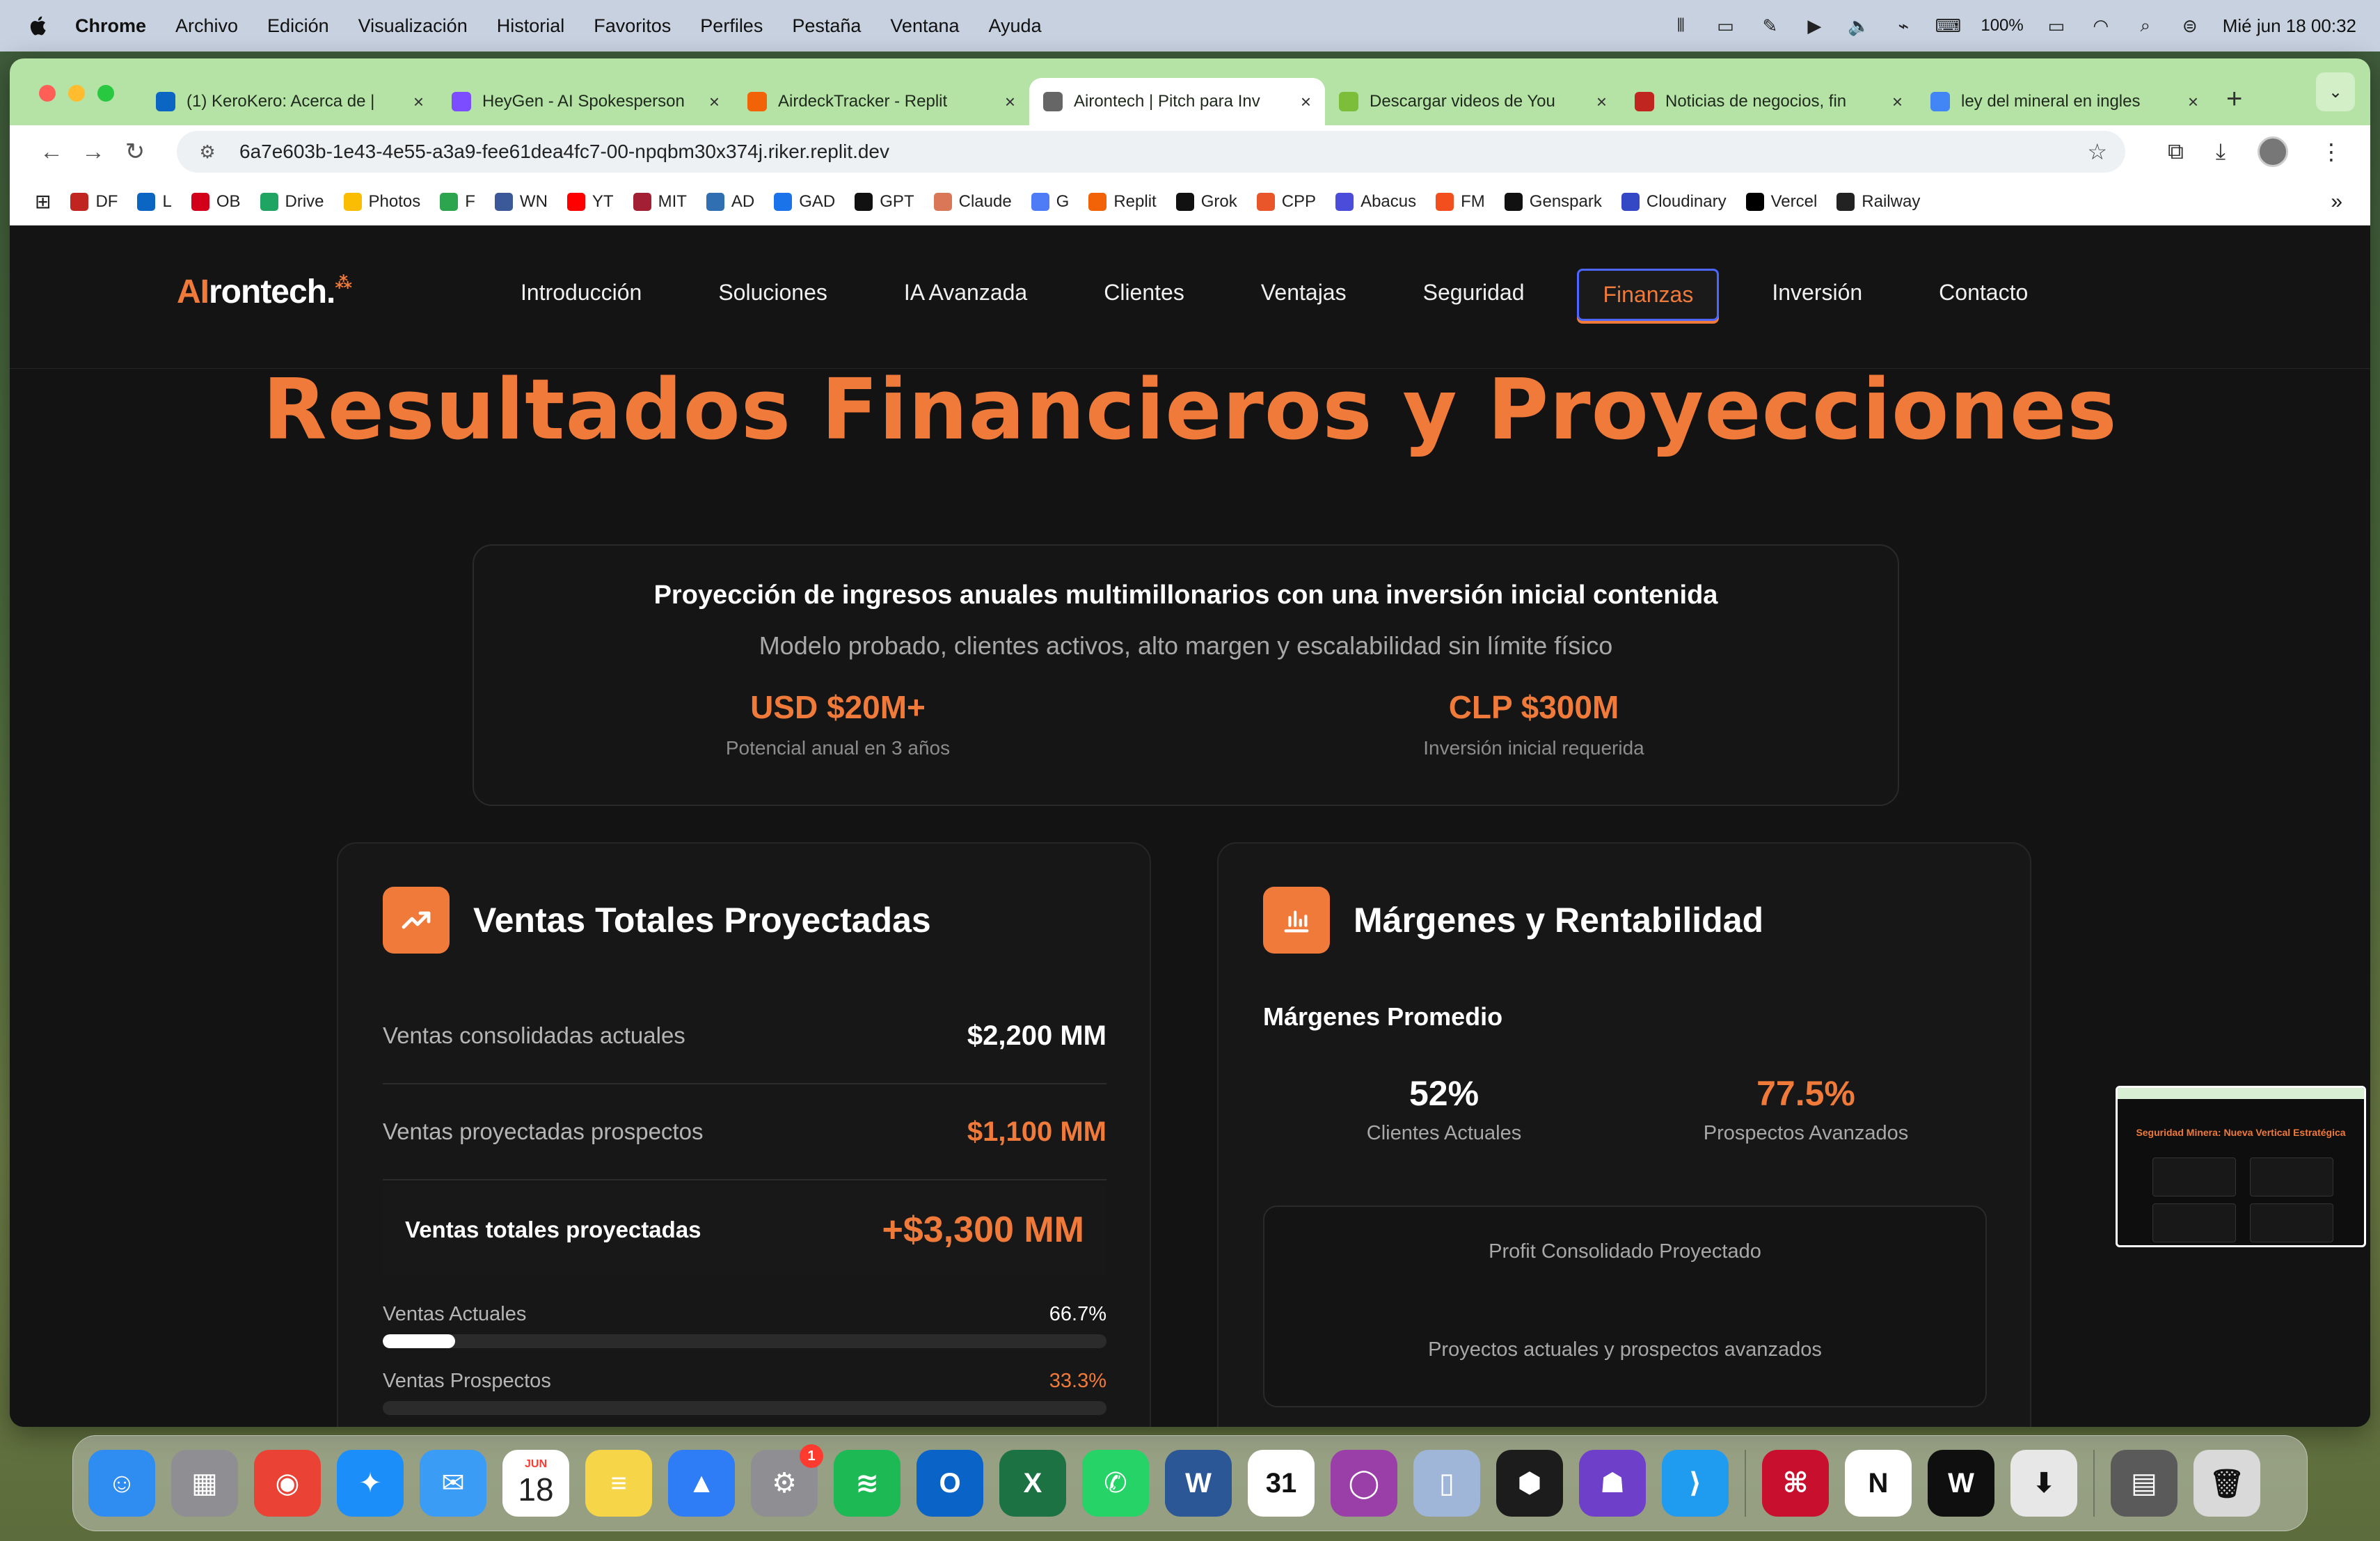 This screenshot has height=1541, width=2380. I want to click on site-info-icon: ⚙, so click(207, 152).